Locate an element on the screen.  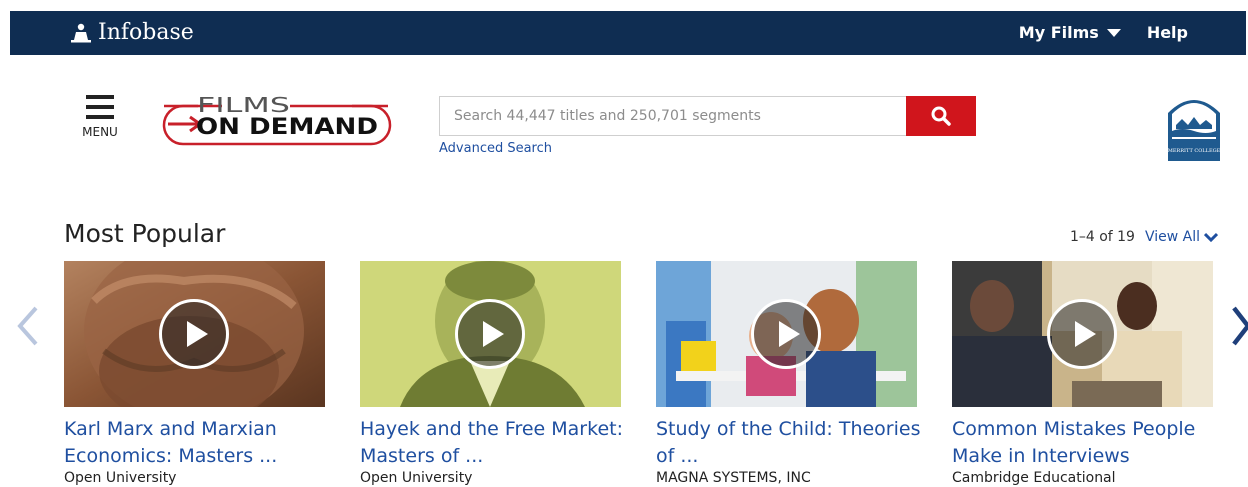
my-films-menu: My Films is located at coordinates (1070, 32).